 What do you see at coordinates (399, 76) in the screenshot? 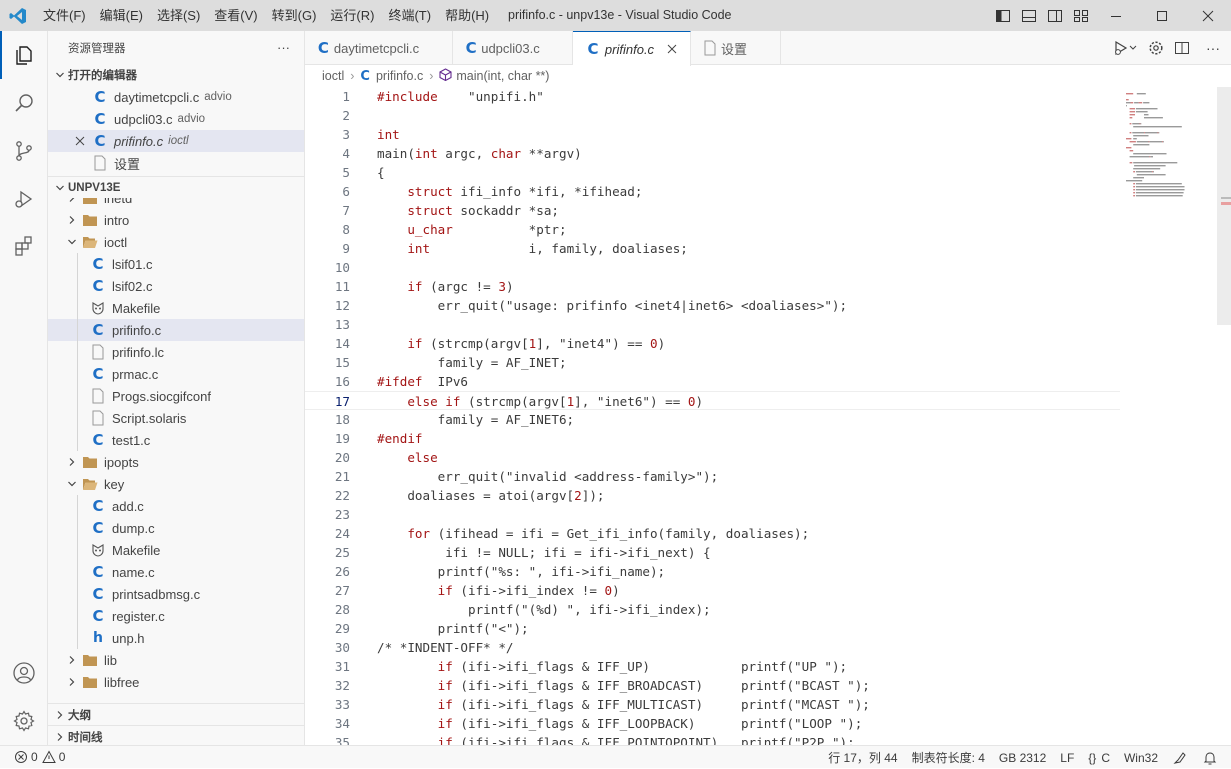
I see `breadcrumb-file: prifinfo.c` at bounding box center [399, 76].